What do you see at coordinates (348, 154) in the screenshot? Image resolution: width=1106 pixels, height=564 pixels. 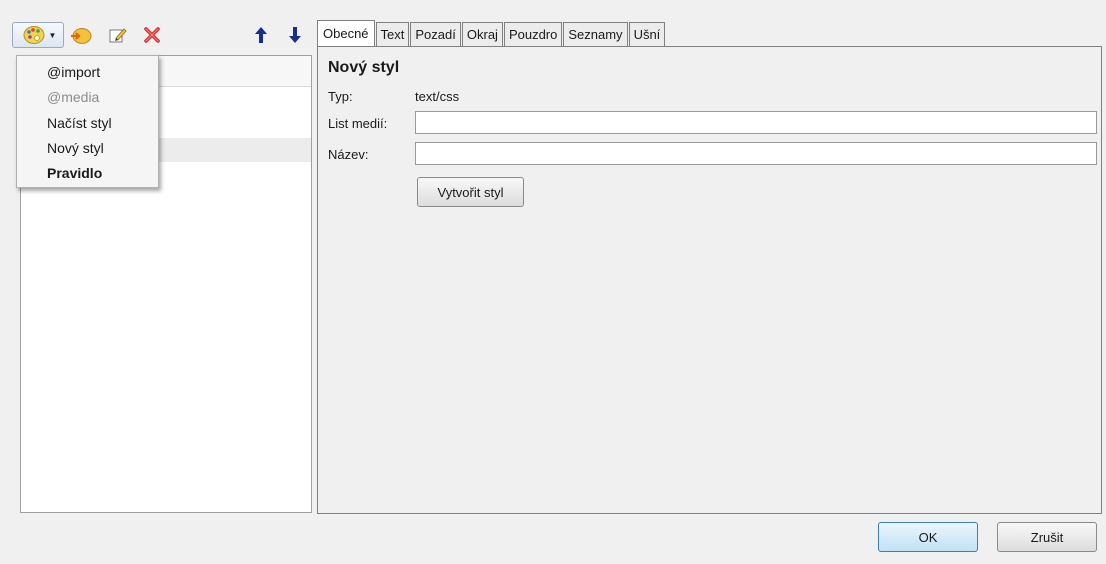 I see `name-label: Název:` at bounding box center [348, 154].